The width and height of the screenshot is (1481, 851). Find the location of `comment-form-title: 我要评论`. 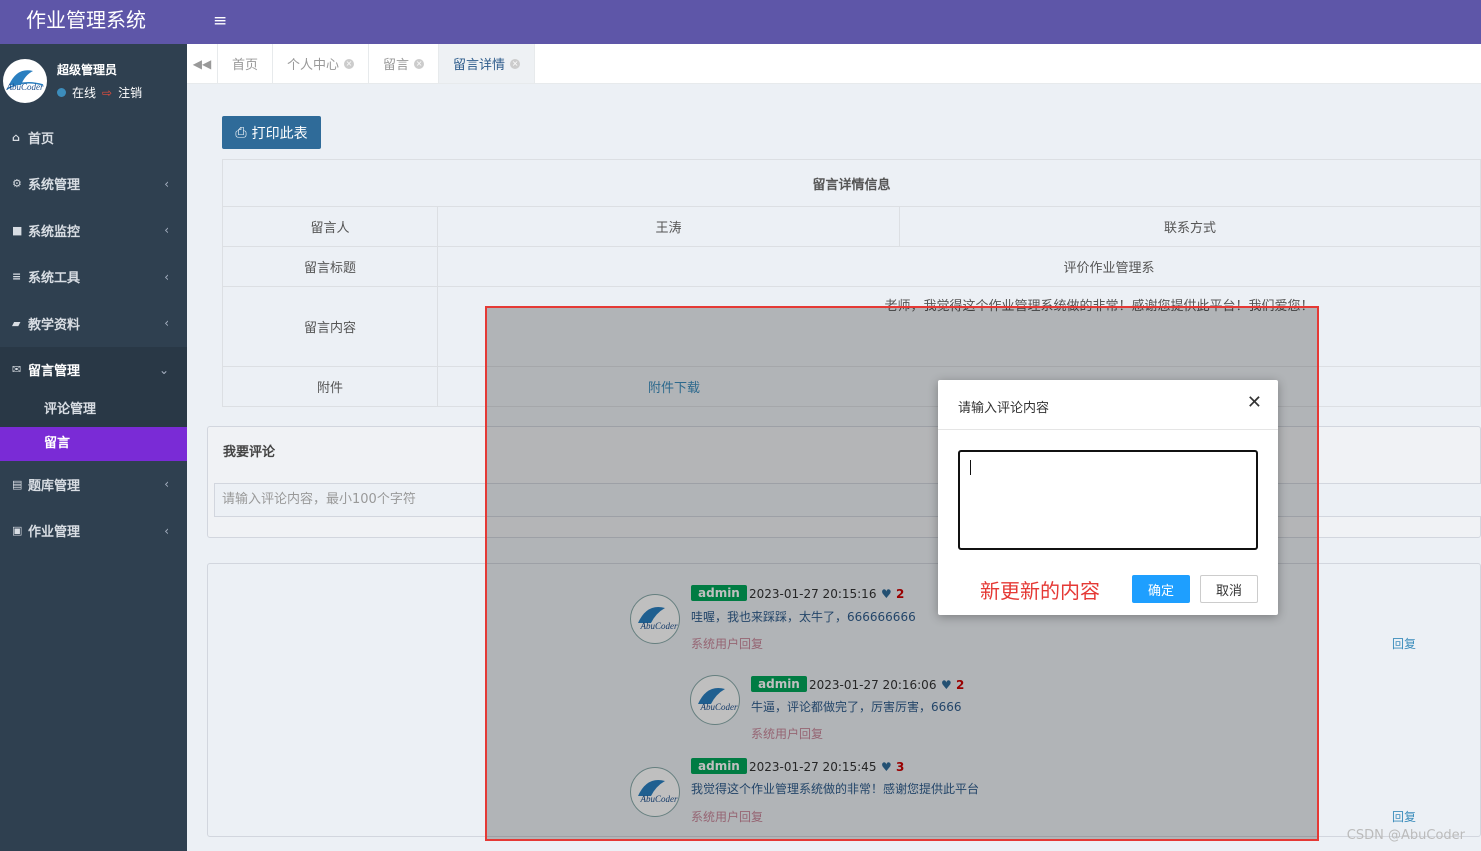

comment-form-title: 我要评论 is located at coordinates (249, 452).